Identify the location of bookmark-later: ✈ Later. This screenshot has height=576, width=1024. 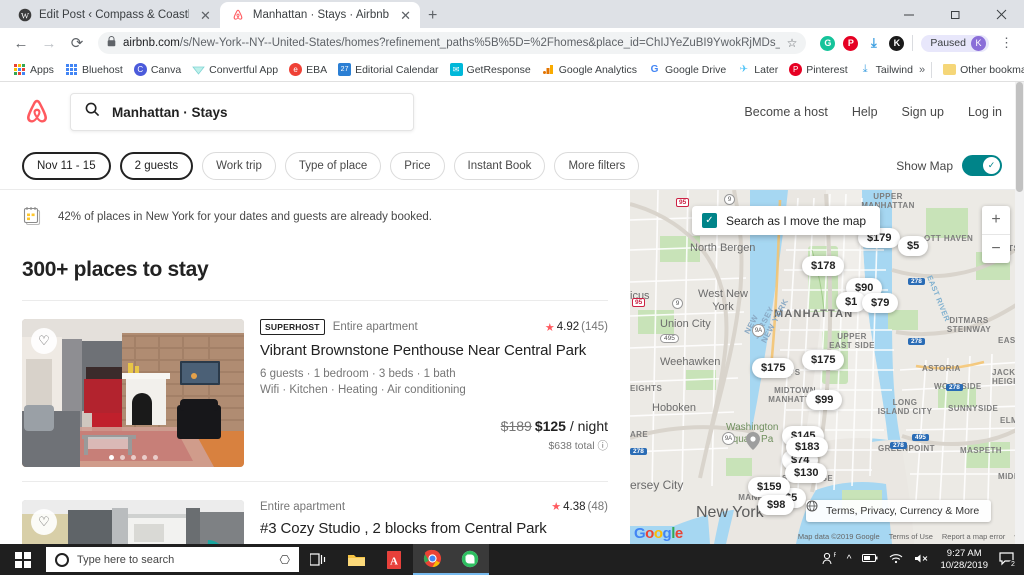
(757, 69).